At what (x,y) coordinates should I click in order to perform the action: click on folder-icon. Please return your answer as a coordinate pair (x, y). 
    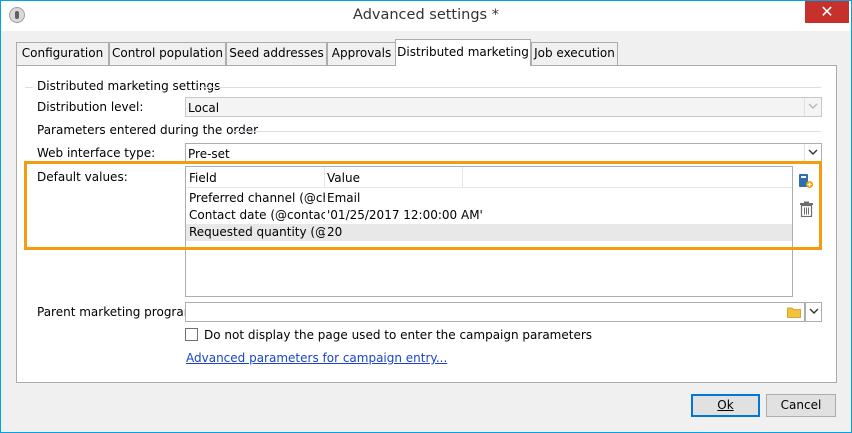
    Looking at the image, I should click on (794, 313).